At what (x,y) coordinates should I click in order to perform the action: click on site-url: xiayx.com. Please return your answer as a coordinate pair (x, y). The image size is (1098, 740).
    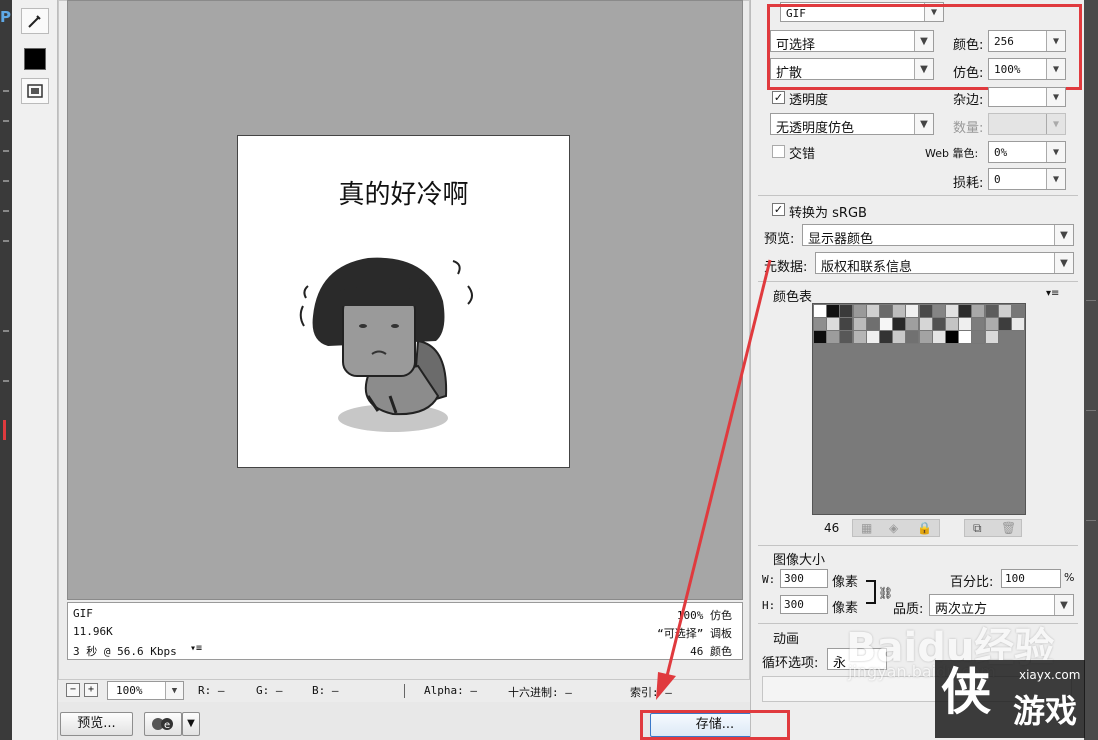
    Looking at the image, I should click on (1050, 675).